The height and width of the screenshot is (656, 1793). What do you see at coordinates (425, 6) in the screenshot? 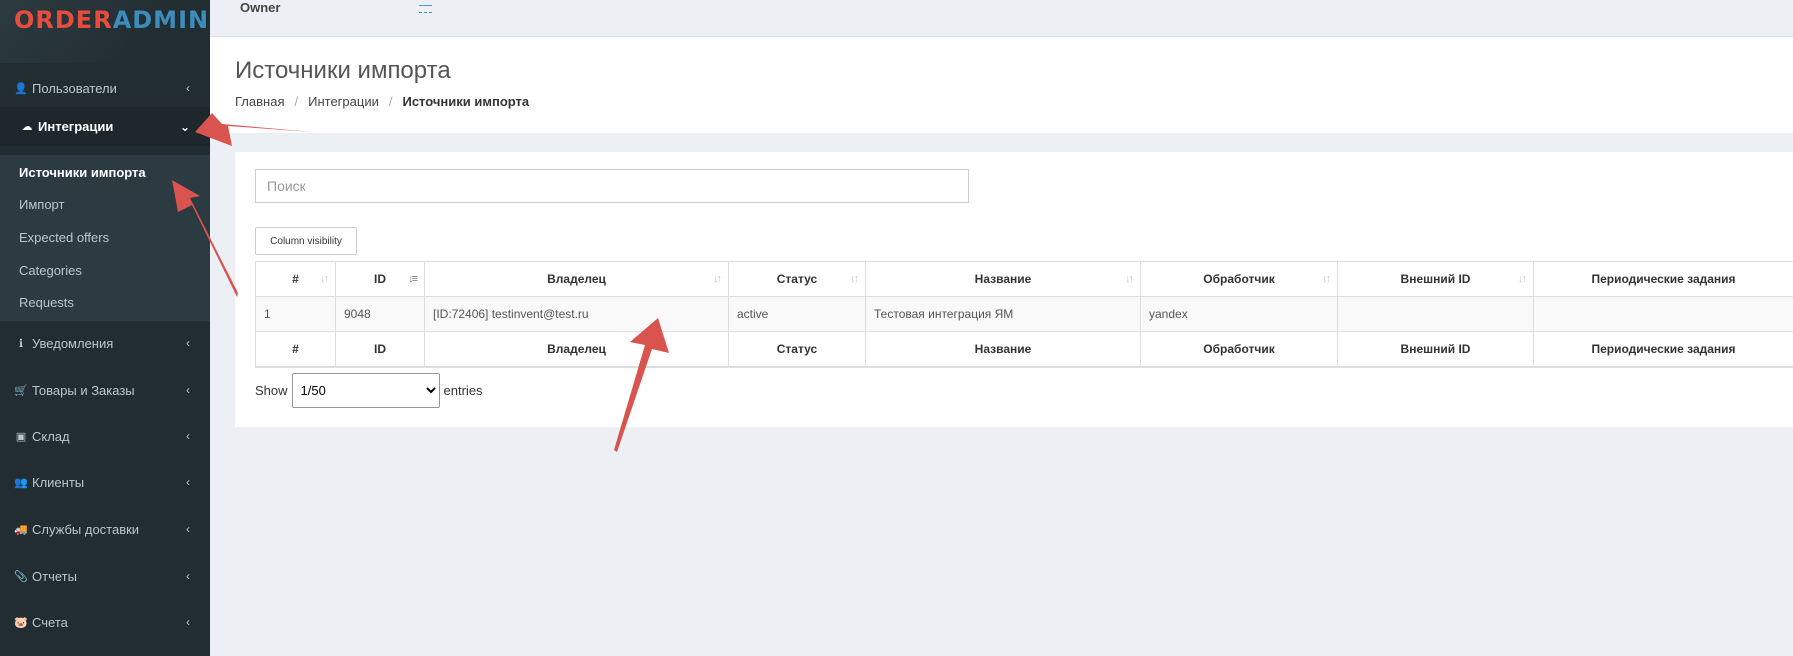
I see `owner-value-link: —` at bounding box center [425, 6].